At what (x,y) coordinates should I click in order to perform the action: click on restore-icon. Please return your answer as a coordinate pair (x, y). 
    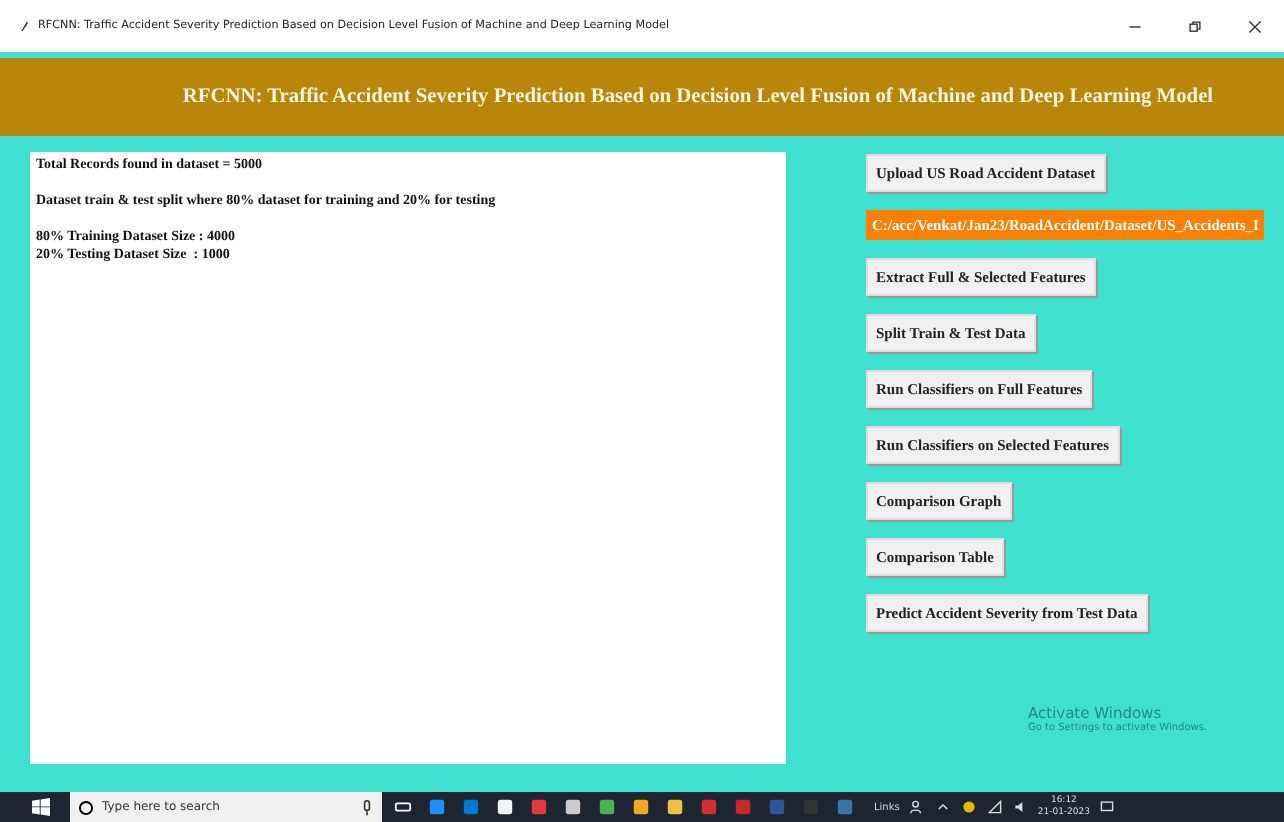
    Looking at the image, I should click on (1194, 26).